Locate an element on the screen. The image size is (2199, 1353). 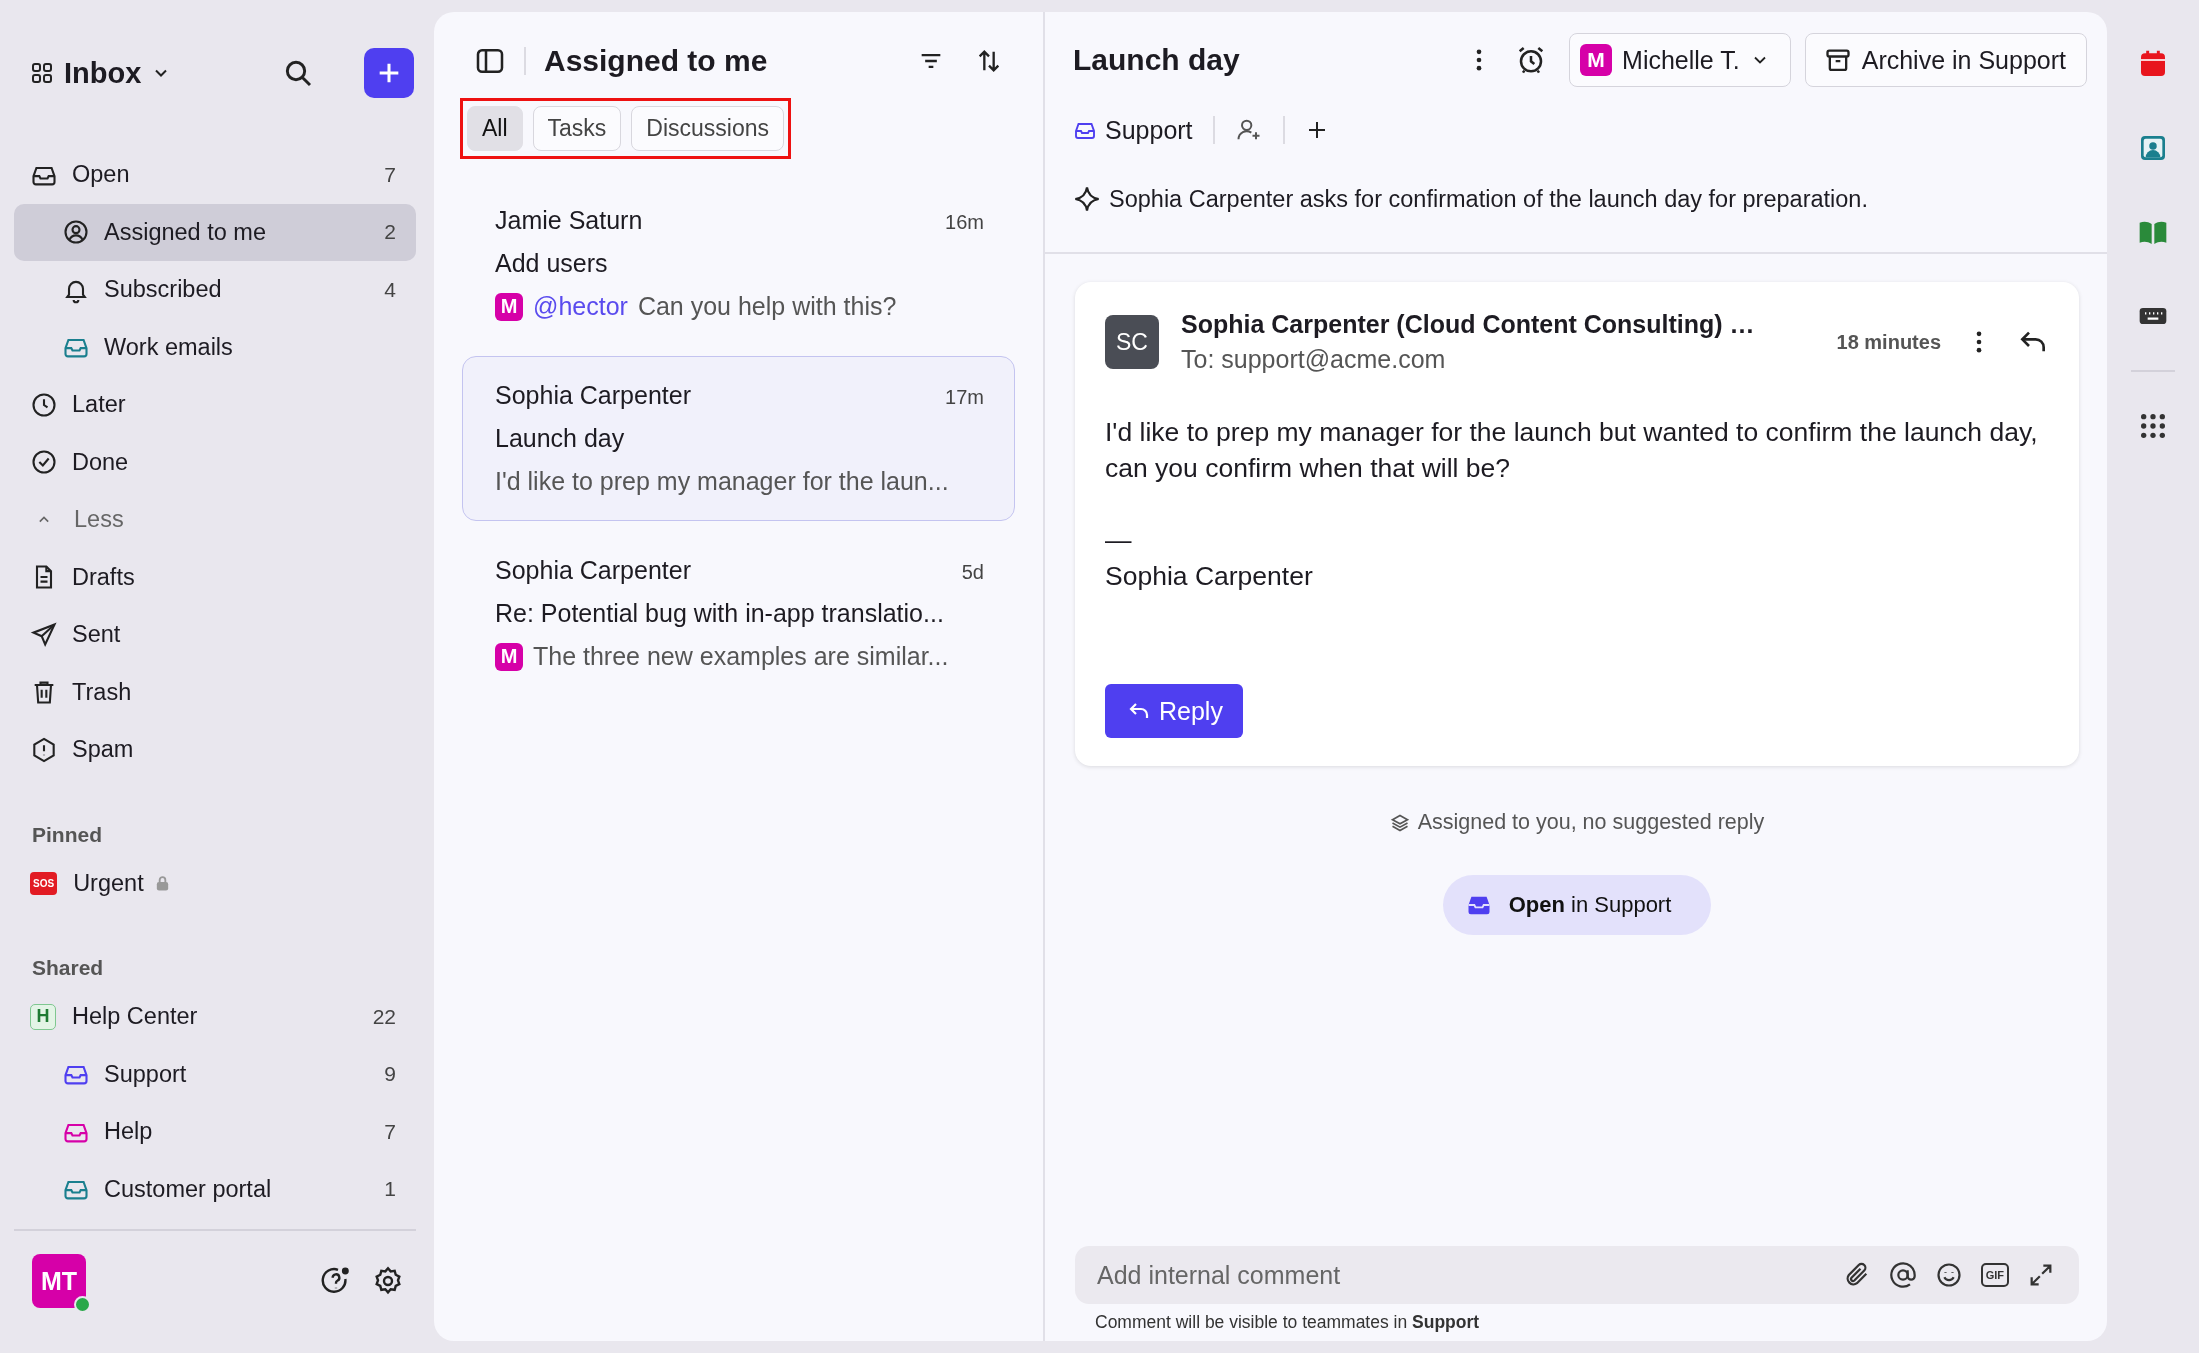
sidebar-item: Subscribed 4 is located at coordinates (215, 290).